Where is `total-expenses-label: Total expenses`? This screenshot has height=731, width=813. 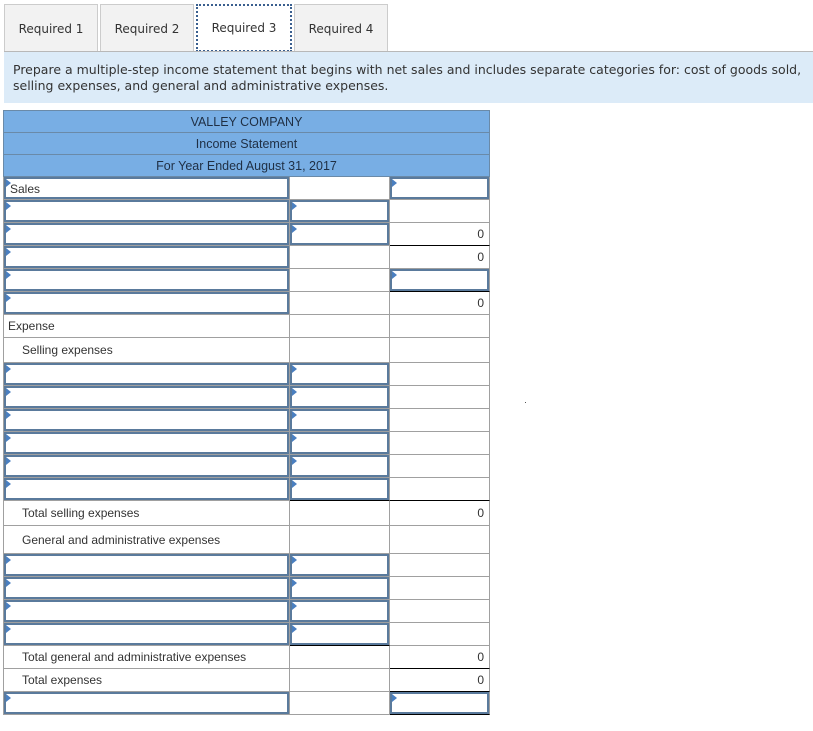 total-expenses-label: Total expenses is located at coordinates (62, 680).